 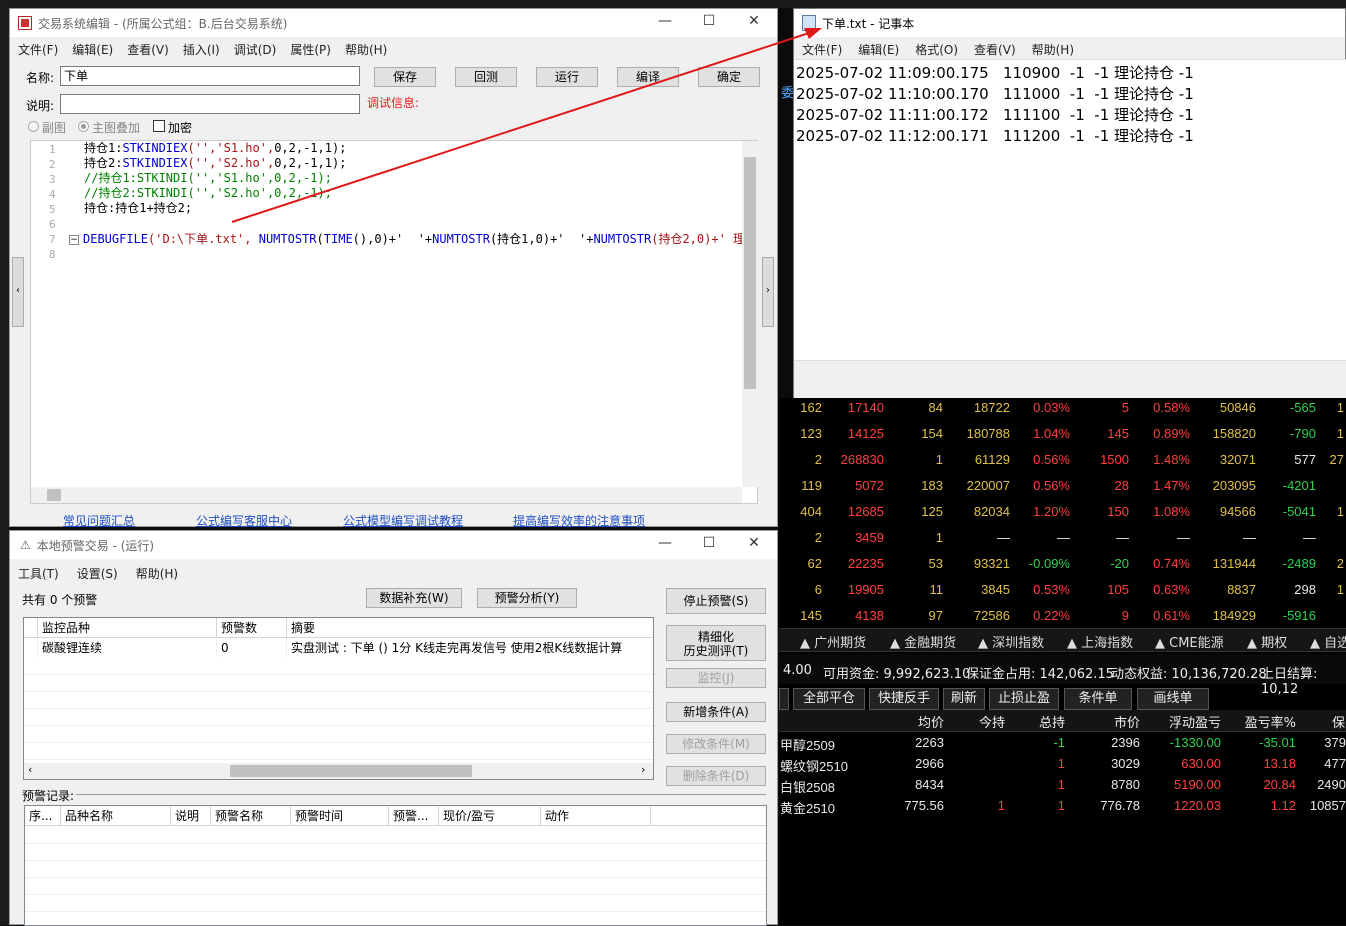 What do you see at coordinates (526, 125) in the screenshot?
I see `annotation-arrow` at bounding box center [526, 125].